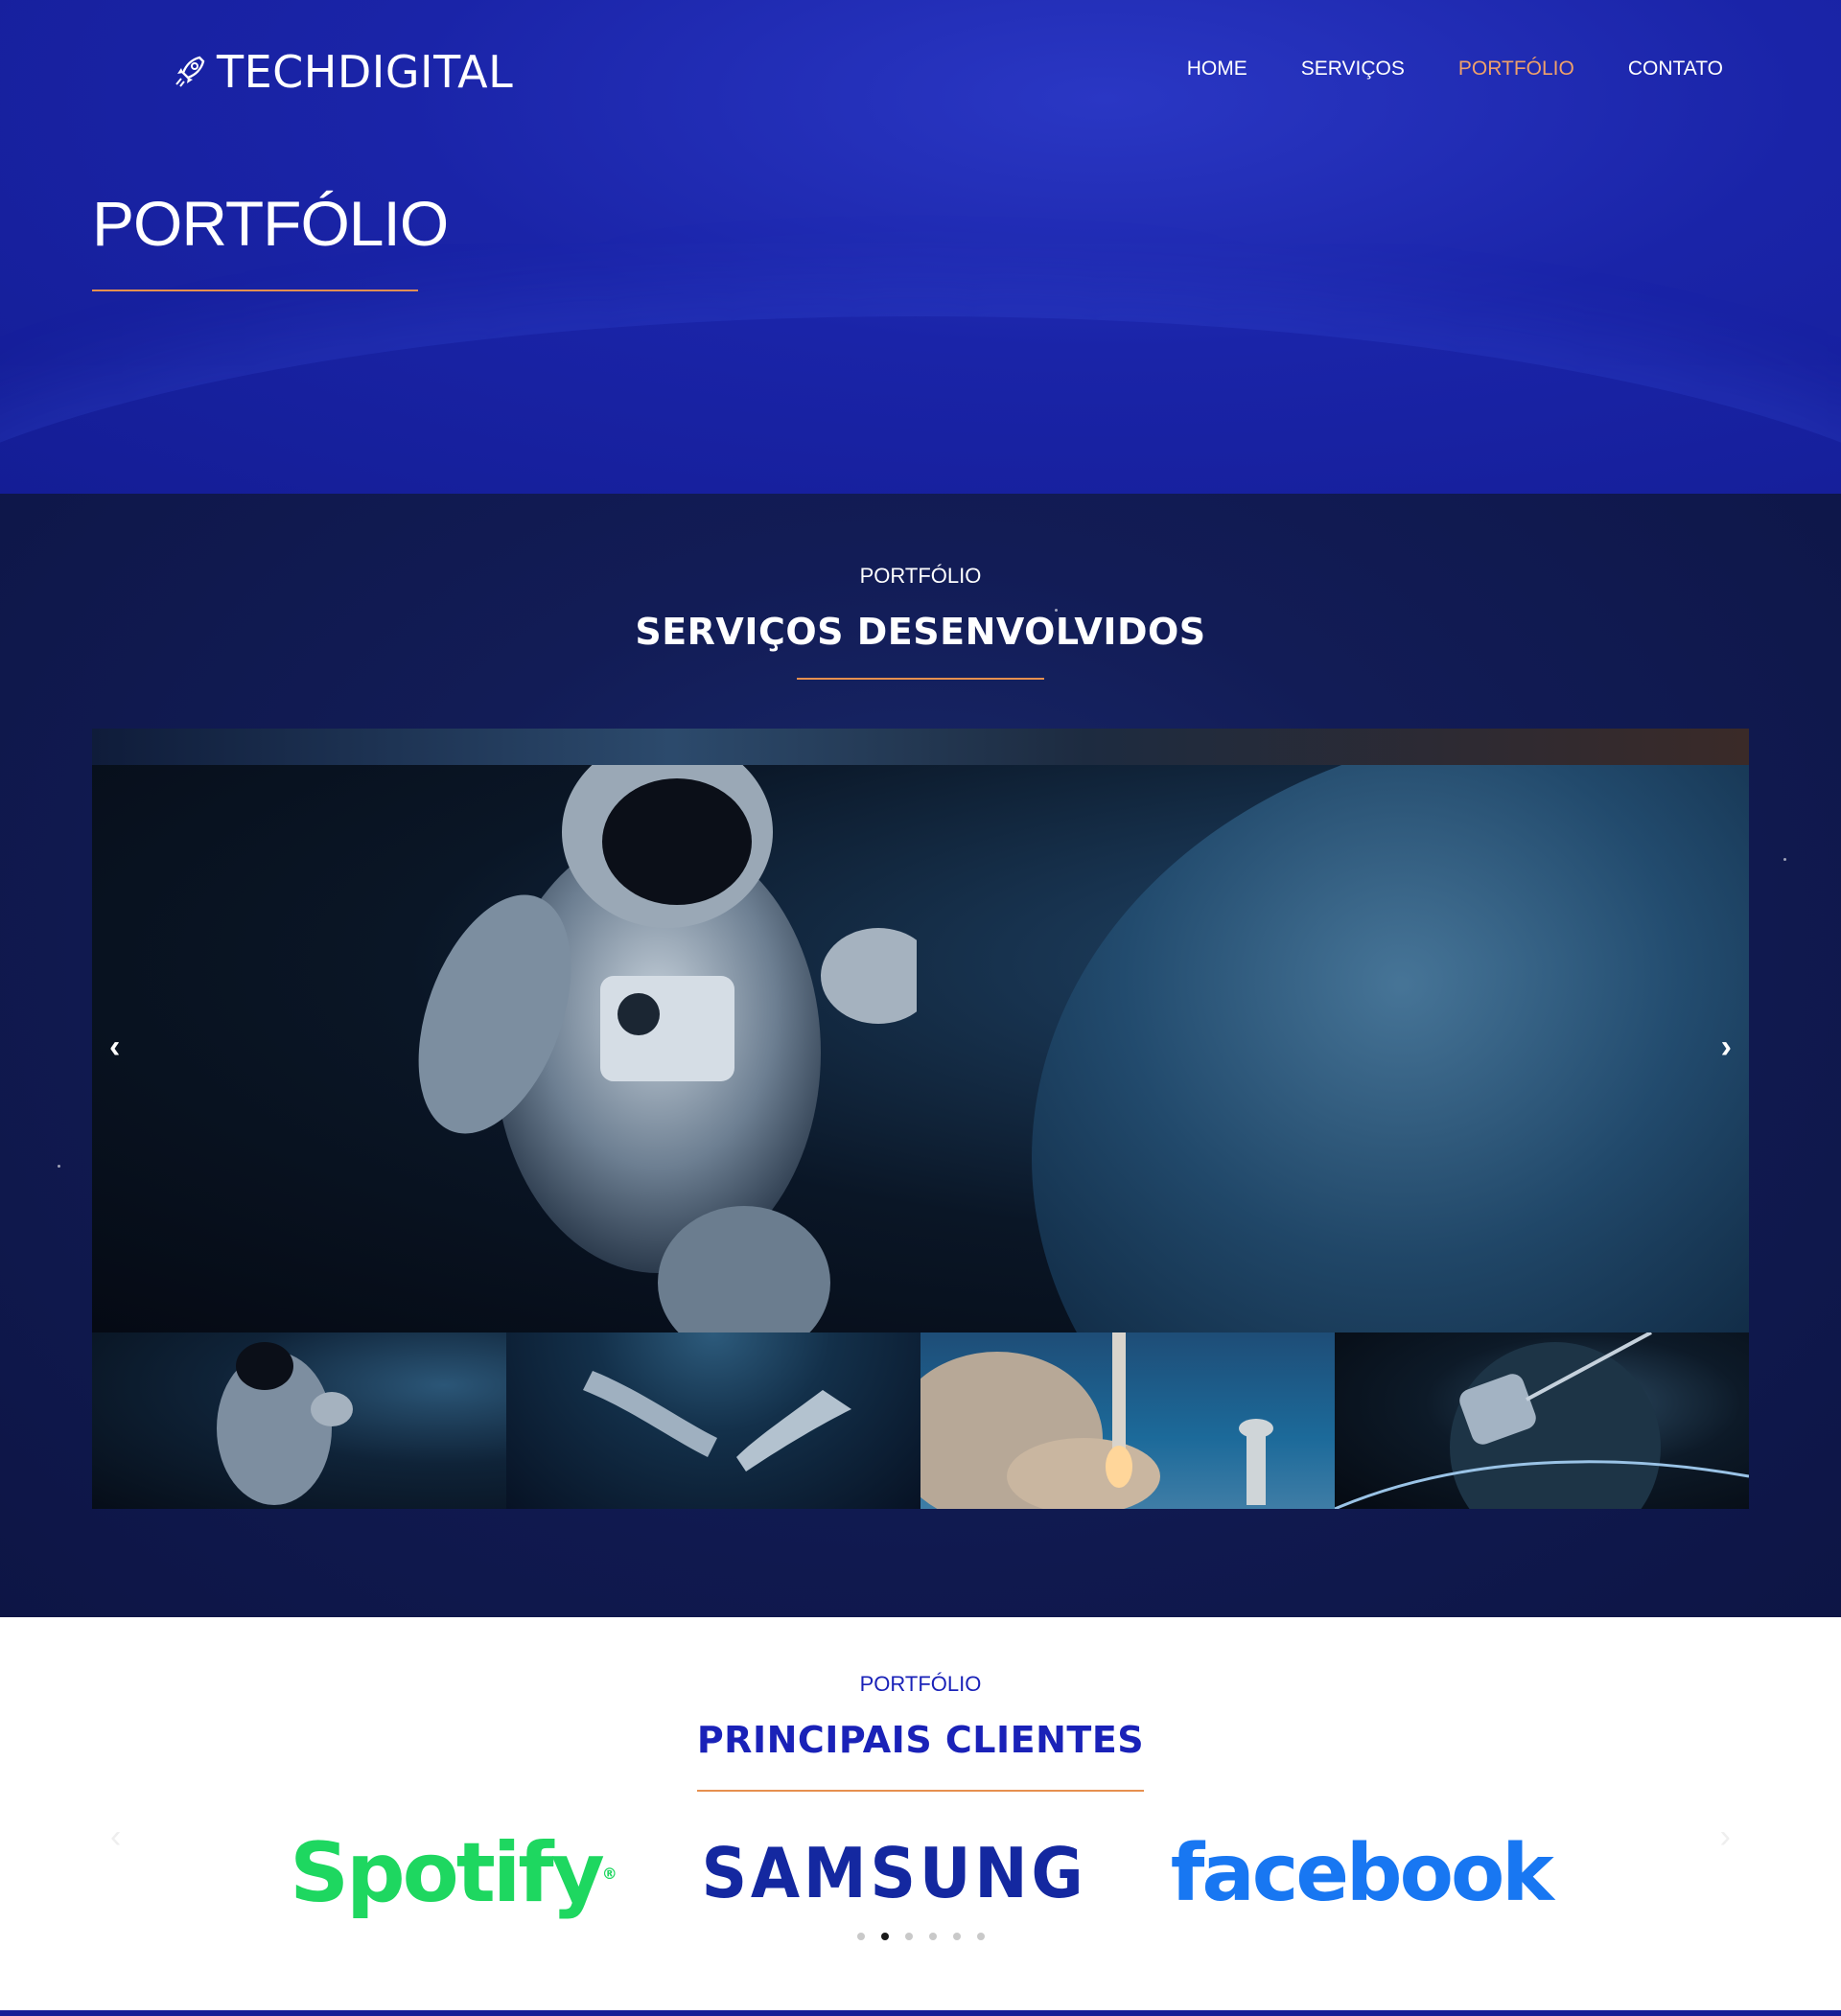 The width and height of the screenshot is (1841, 2016). What do you see at coordinates (920, 576) in the screenshot?
I see `section-kicker: PORTFÓLIO` at bounding box center [920, 576].